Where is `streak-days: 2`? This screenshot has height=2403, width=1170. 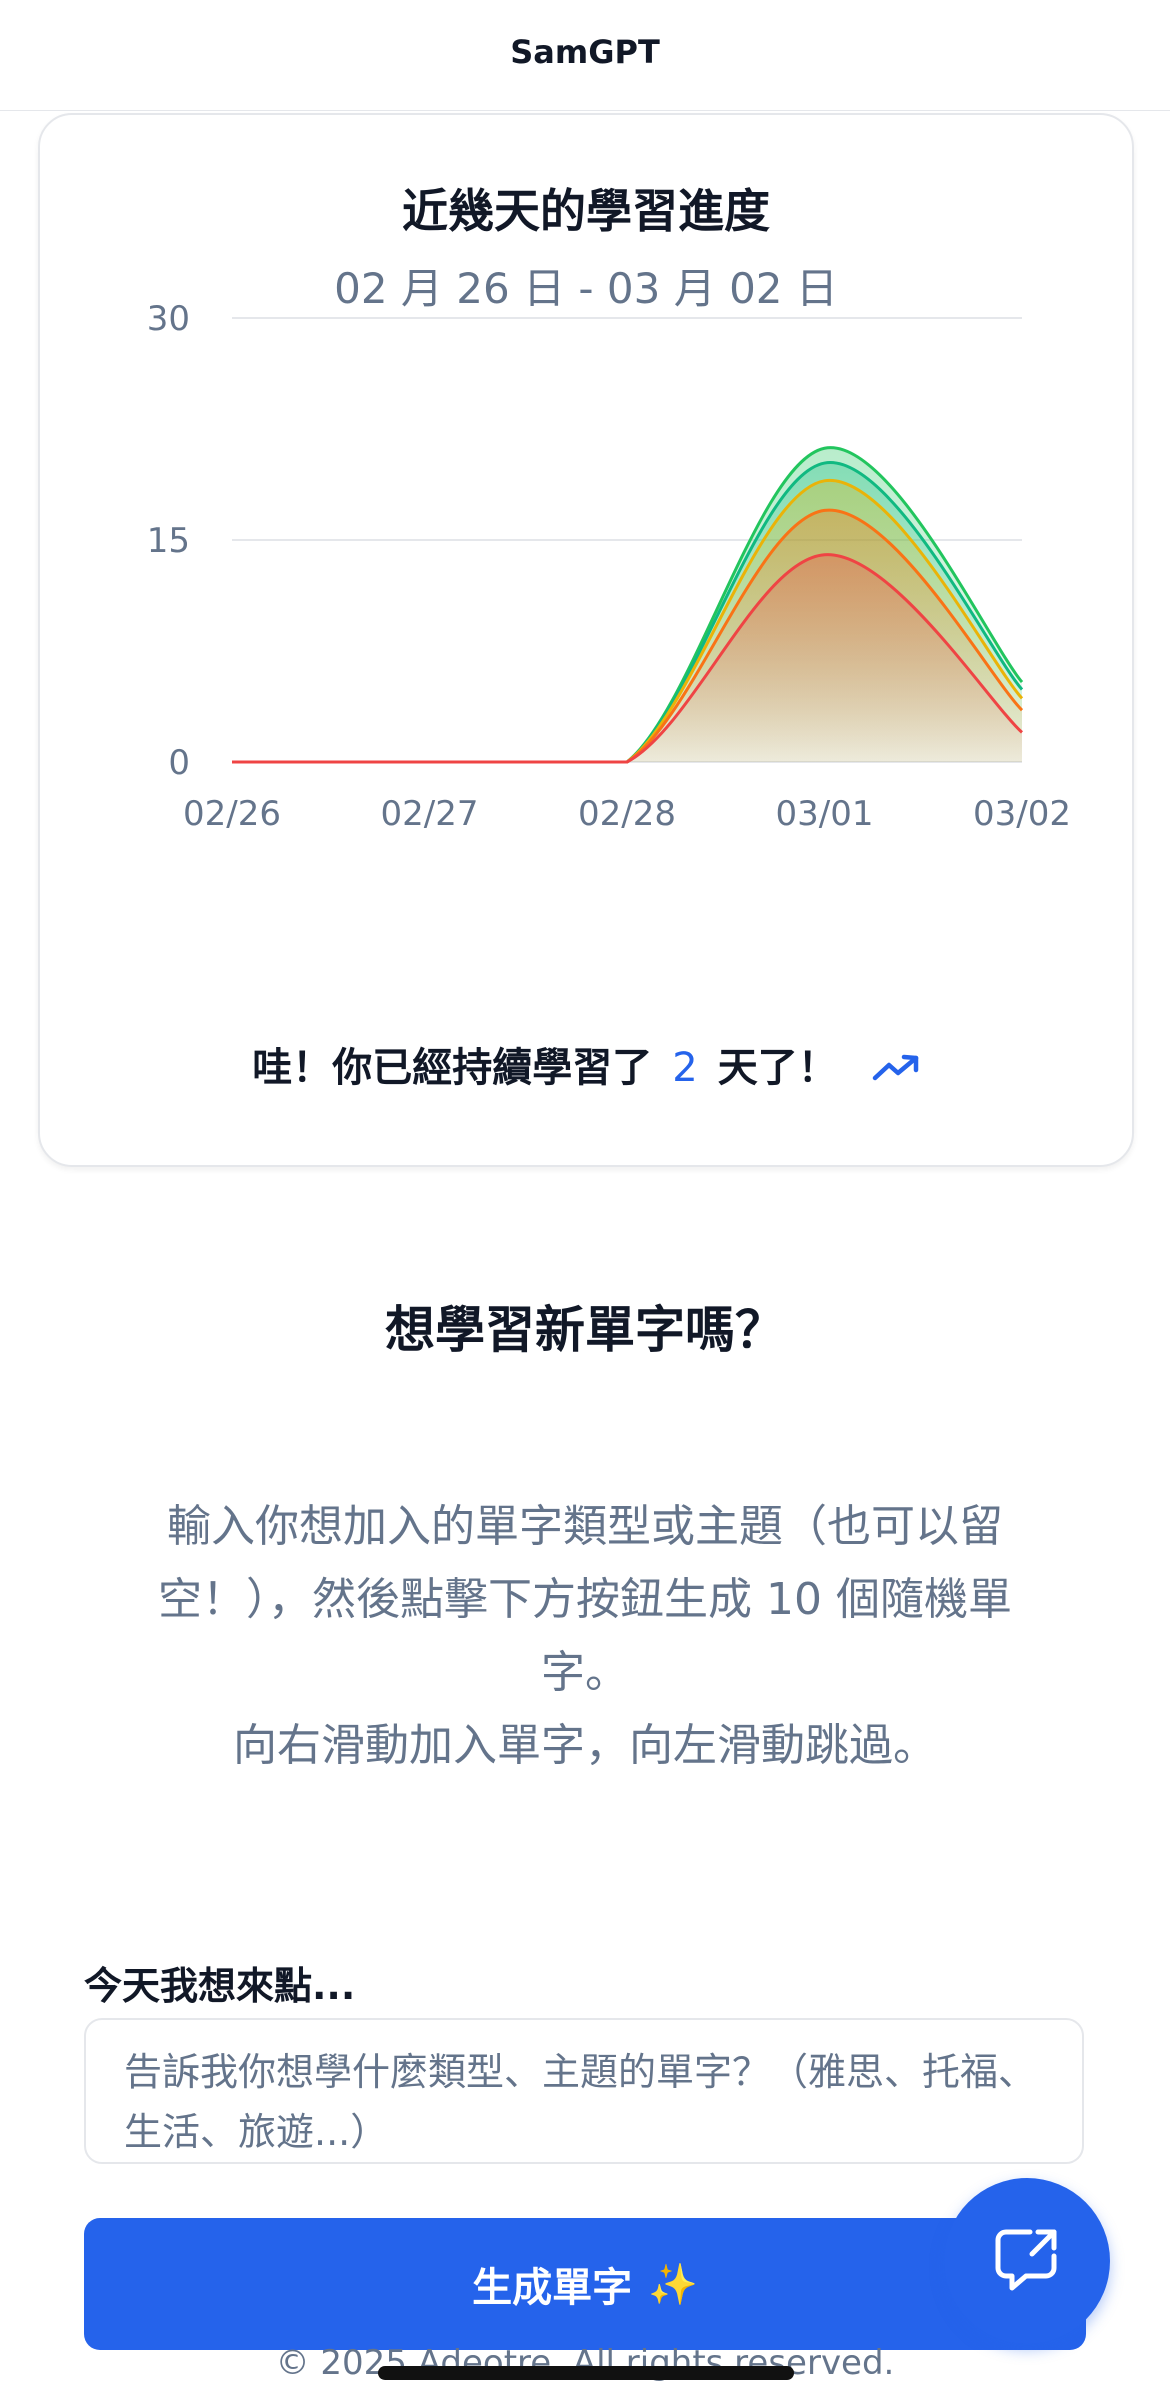
streak-days: 2 is located at coordinates (685, 1068).